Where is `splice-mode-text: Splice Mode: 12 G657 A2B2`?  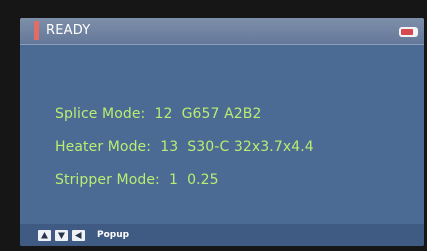 splice-mode-text: Splice Mode: 12 G657 A2B2 is located at coordinates (158, 114).